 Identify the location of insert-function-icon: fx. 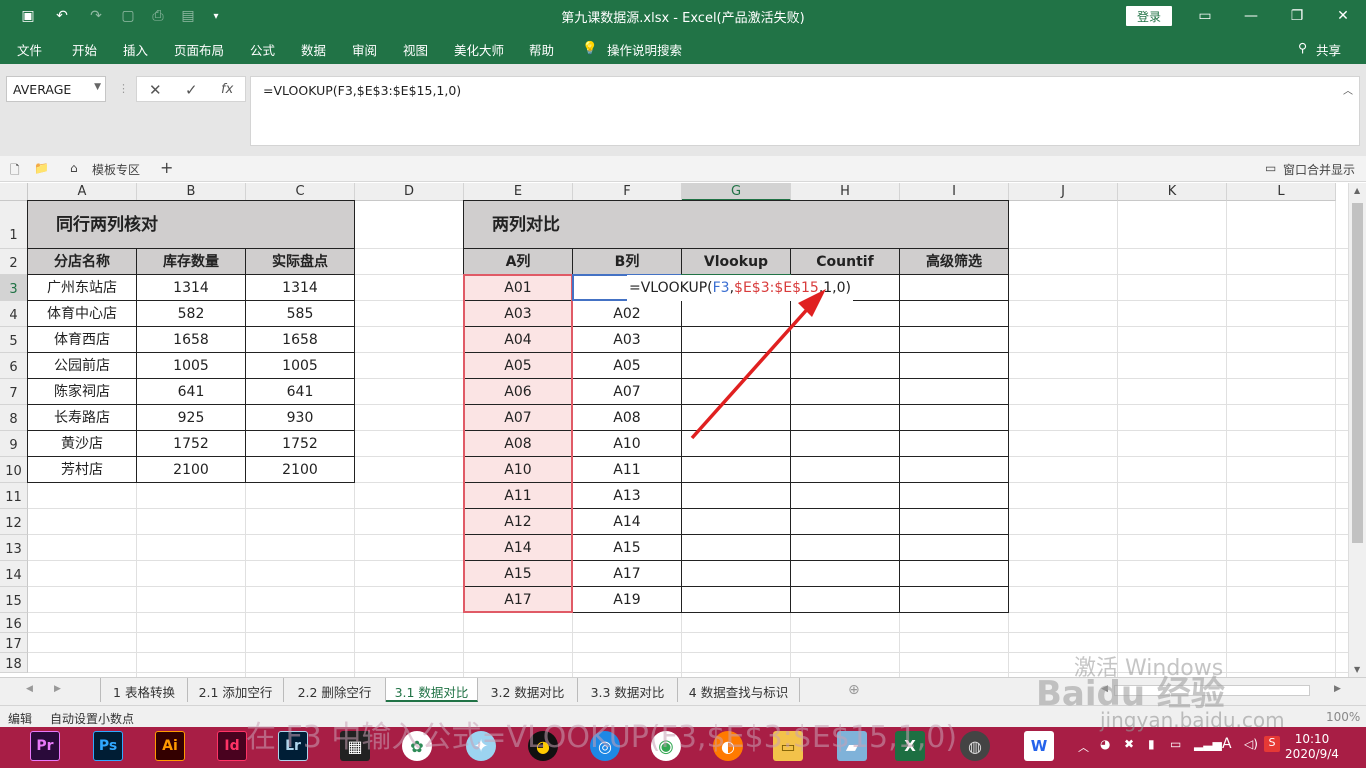
(227, 89).